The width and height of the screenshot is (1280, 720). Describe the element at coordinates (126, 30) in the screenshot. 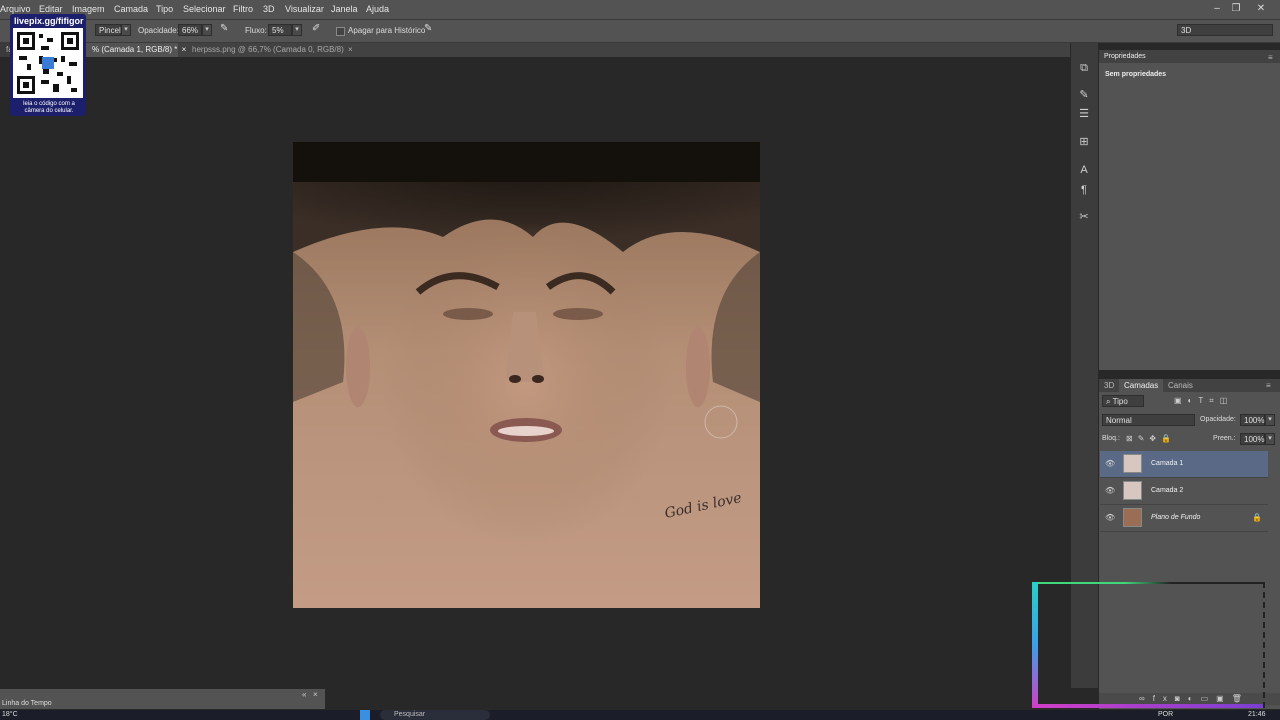

I see `brush-preset-dropdown: ▾` at that location.